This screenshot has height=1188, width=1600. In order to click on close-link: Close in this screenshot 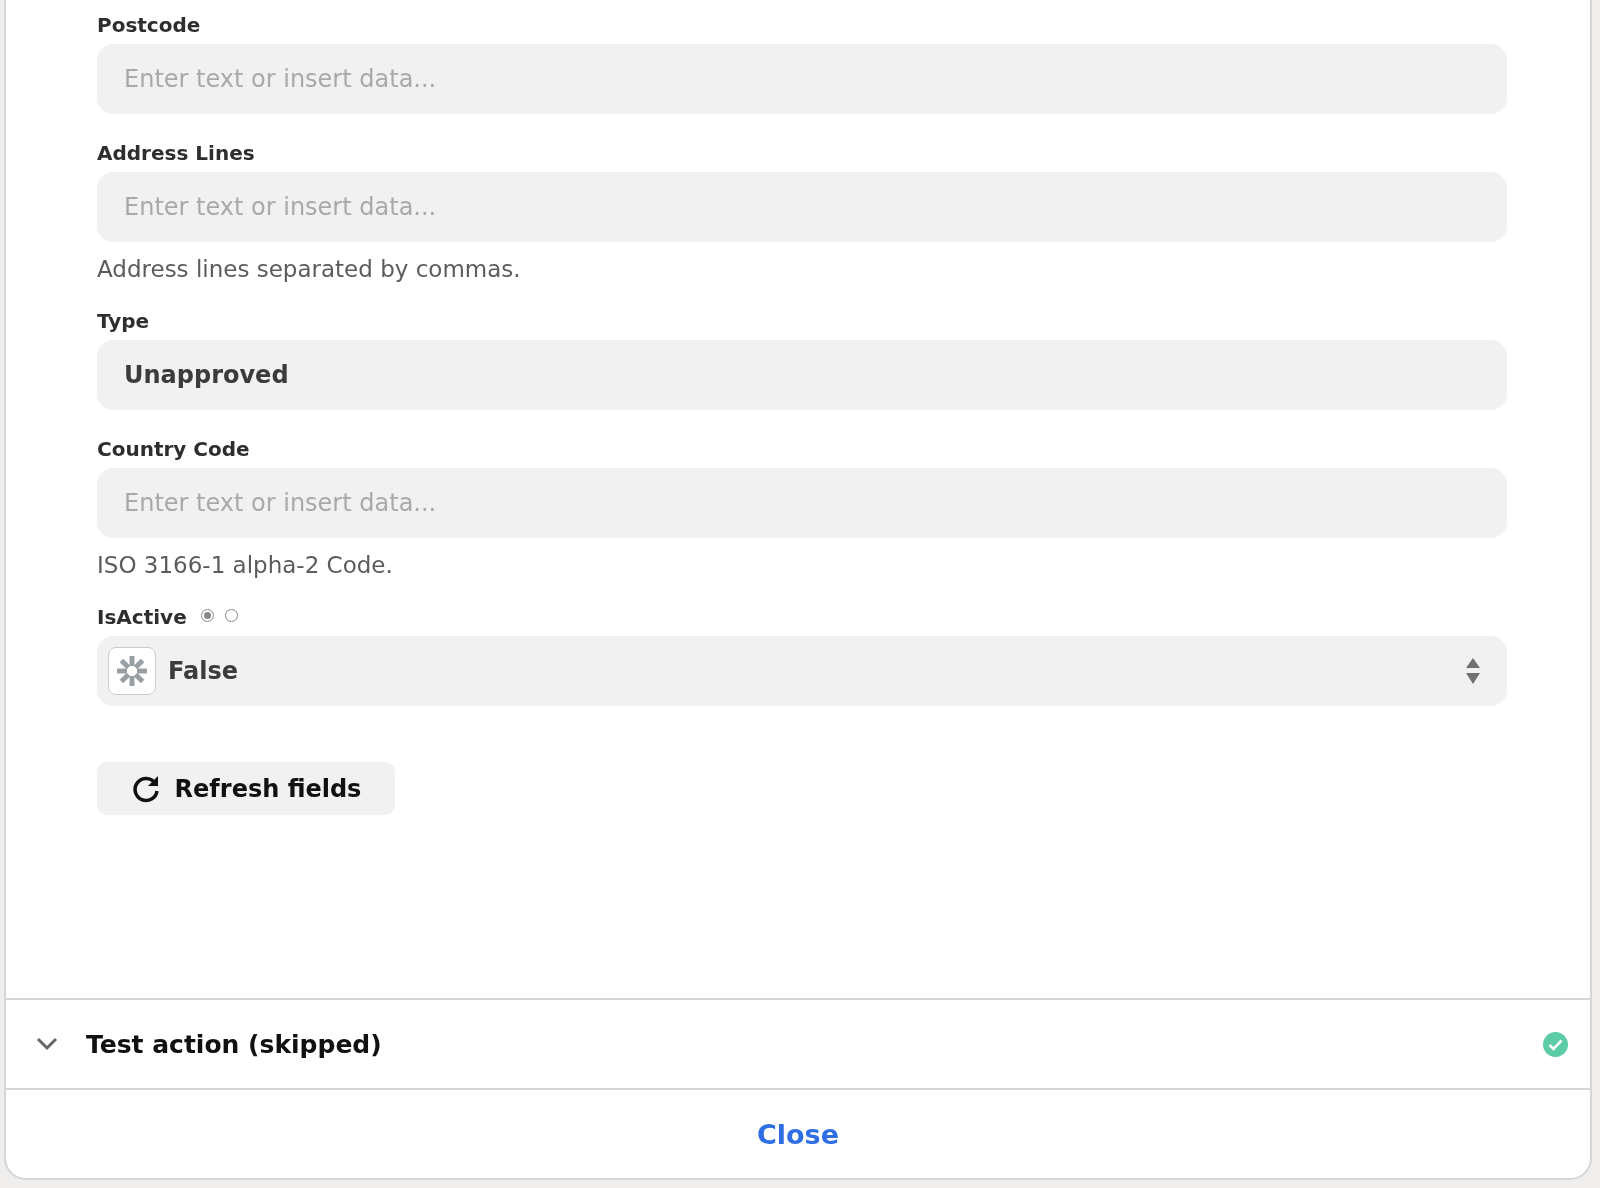, I will do `click(798, 1134)`.